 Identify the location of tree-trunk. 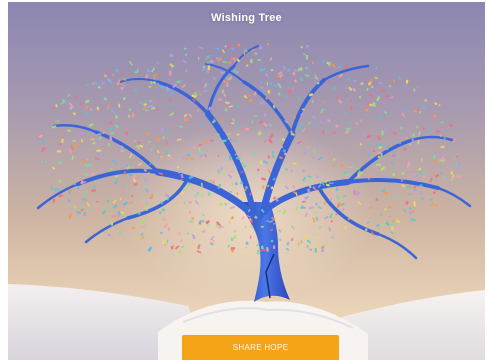
(265, 252).